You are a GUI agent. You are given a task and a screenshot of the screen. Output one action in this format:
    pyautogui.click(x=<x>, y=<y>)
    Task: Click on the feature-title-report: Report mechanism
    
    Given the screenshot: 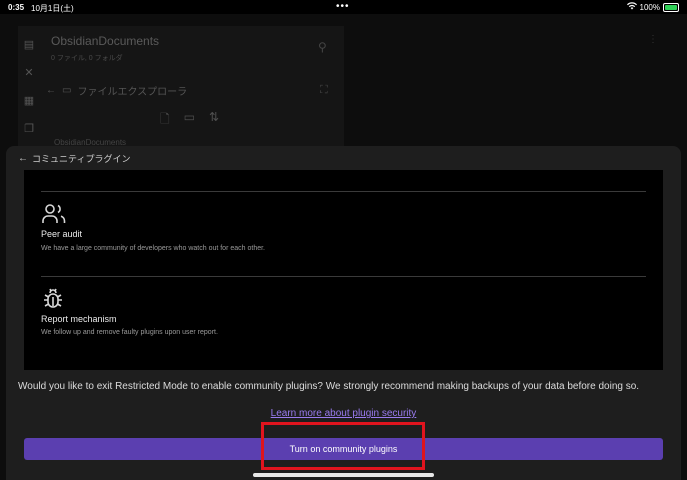 What is the action you would take?
    pyautogui.click(x=79, y=319)
    